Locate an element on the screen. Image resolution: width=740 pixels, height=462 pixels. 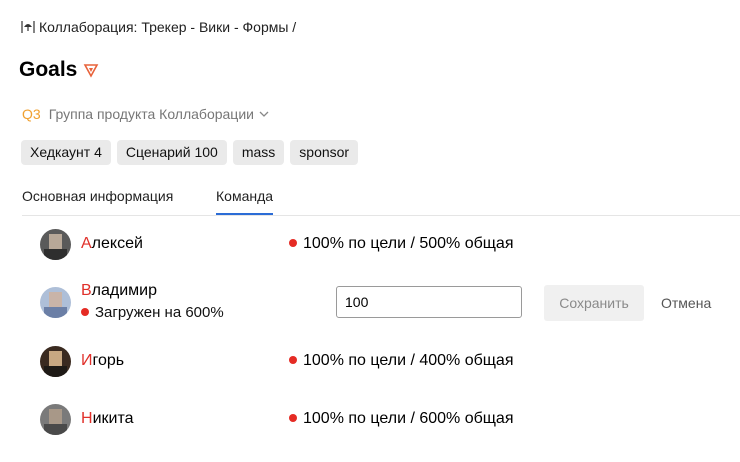
priority-triangle-icon is located at coordinates (91, 70).